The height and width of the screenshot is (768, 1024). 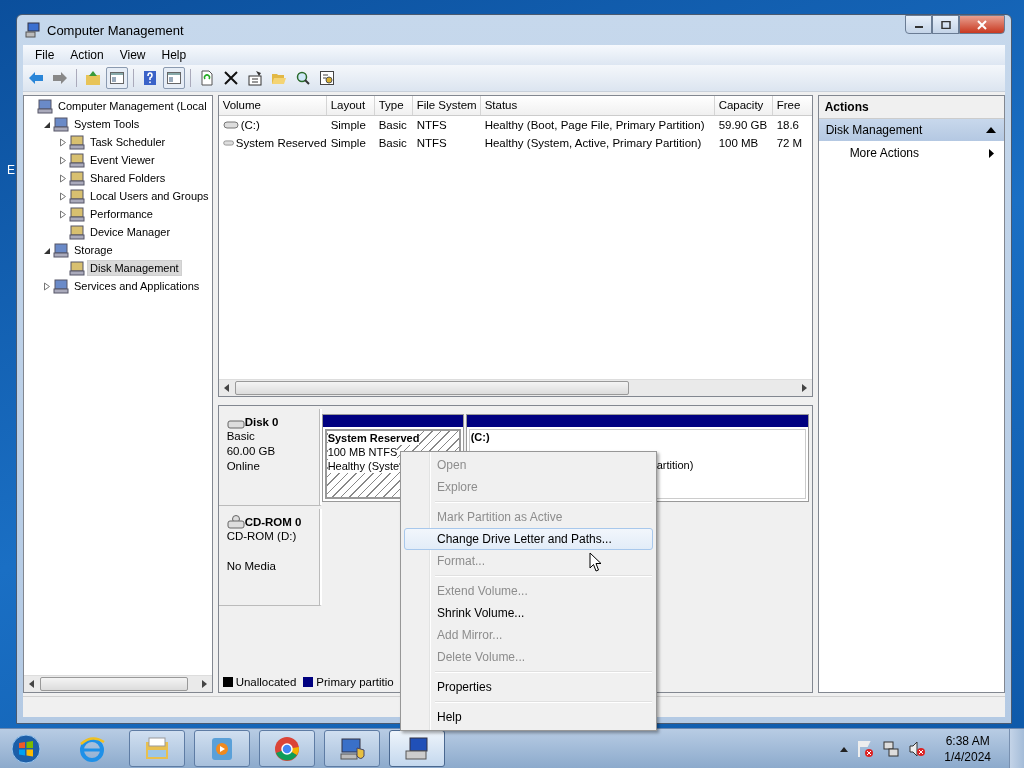 What do you see at coordinates (250, 125) in the screenshot?
I see `table-cell: (C:)` at bounding box center [250, 125].